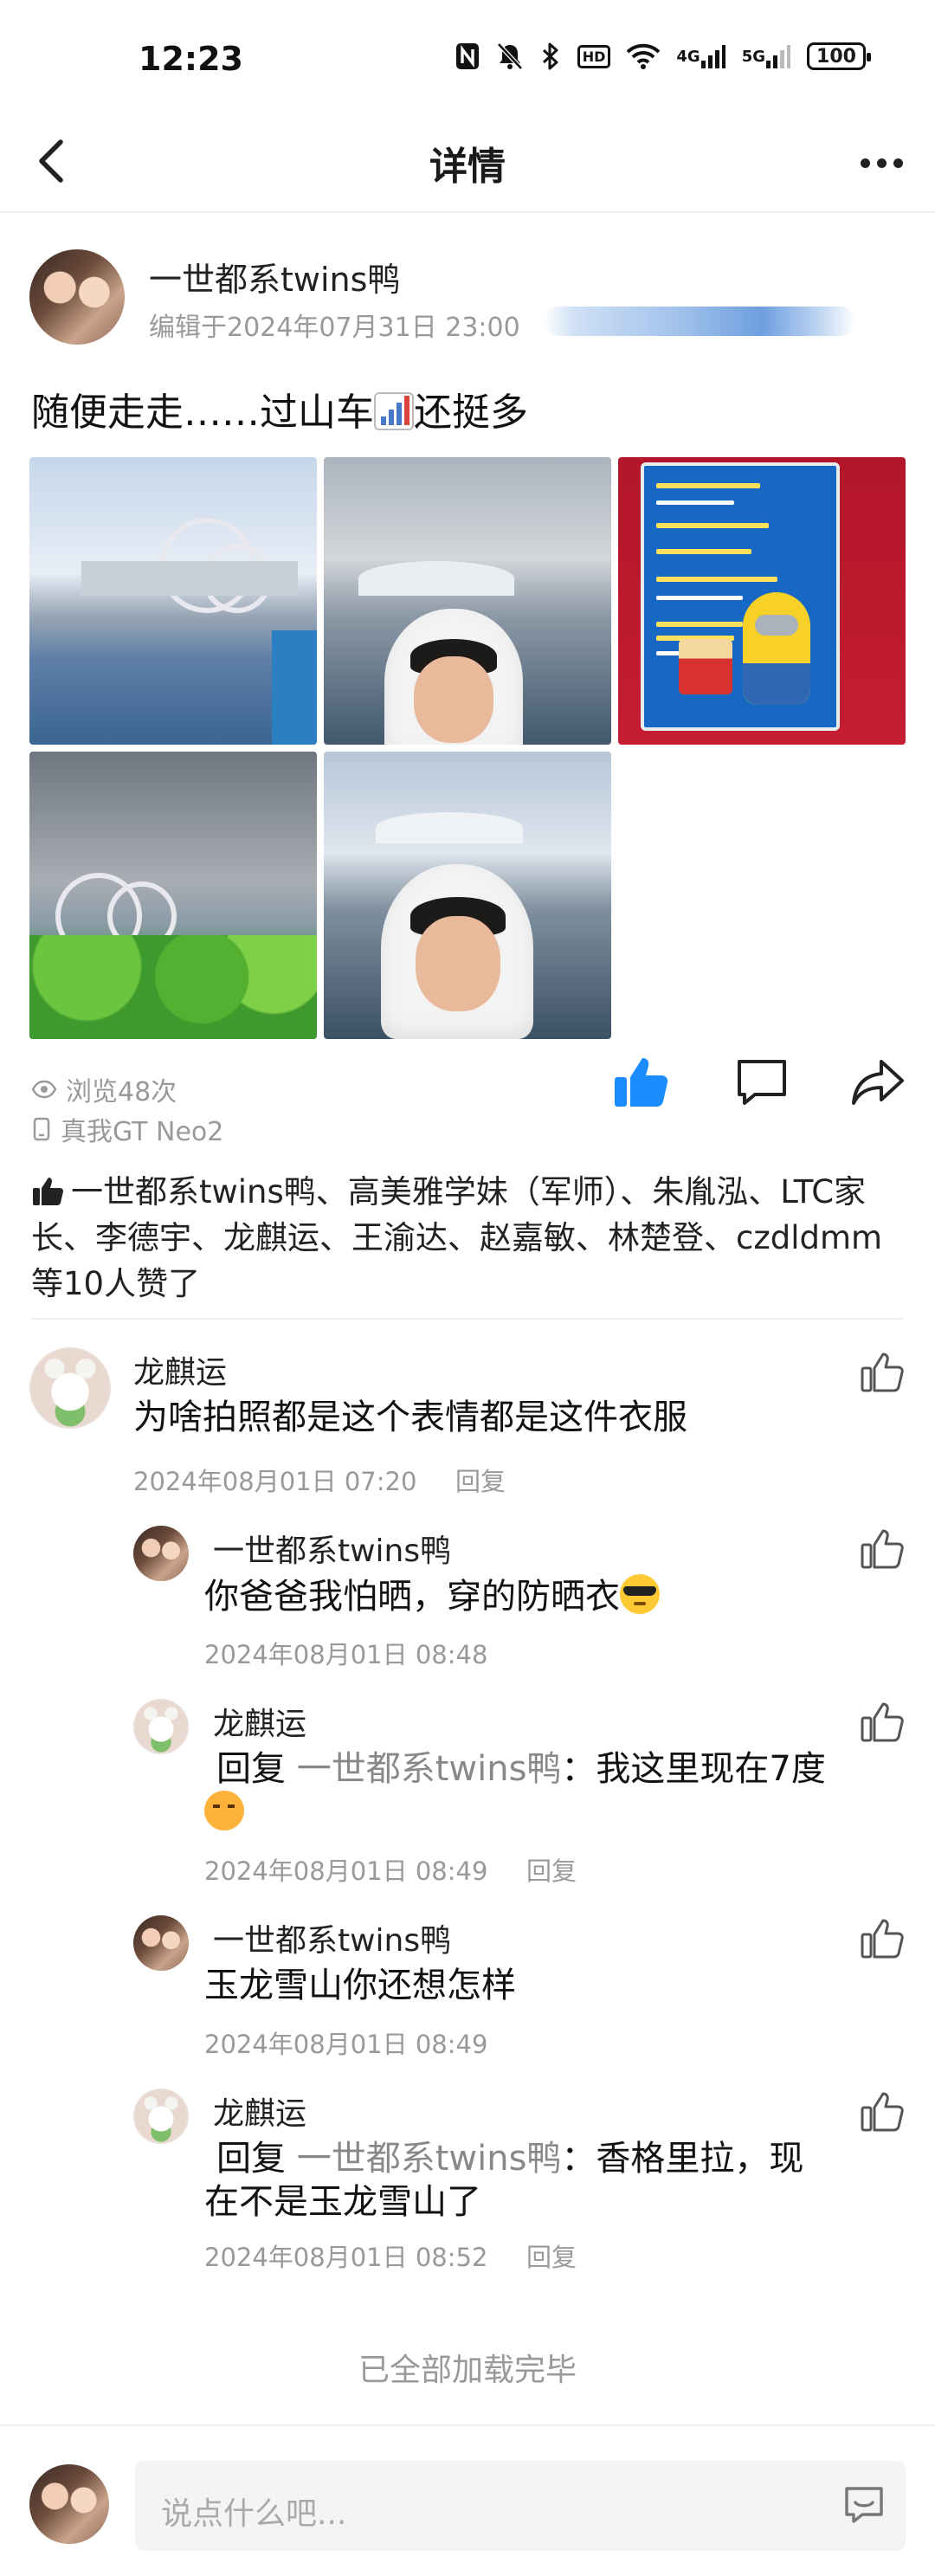 The height and width of the screenshot is (2576, 935). I want to click on divider, so click(467, 1319).